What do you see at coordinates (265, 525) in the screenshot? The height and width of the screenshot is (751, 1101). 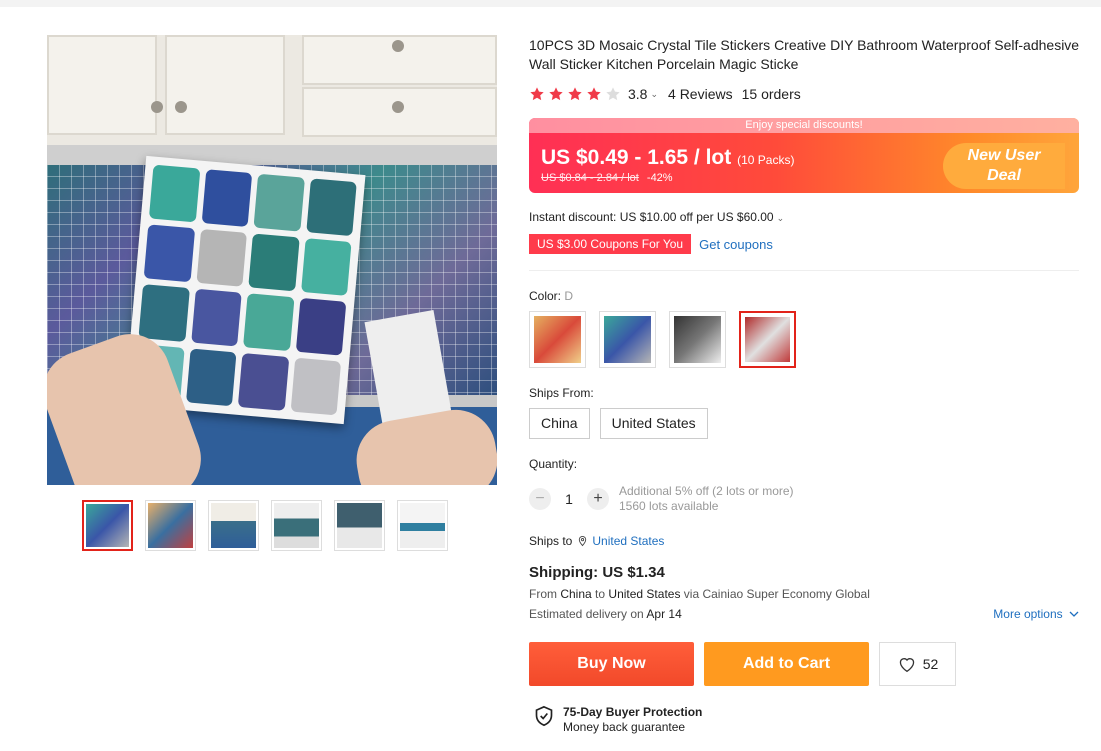 I see `thumbnail-strip` at bounding box center [265, 525].